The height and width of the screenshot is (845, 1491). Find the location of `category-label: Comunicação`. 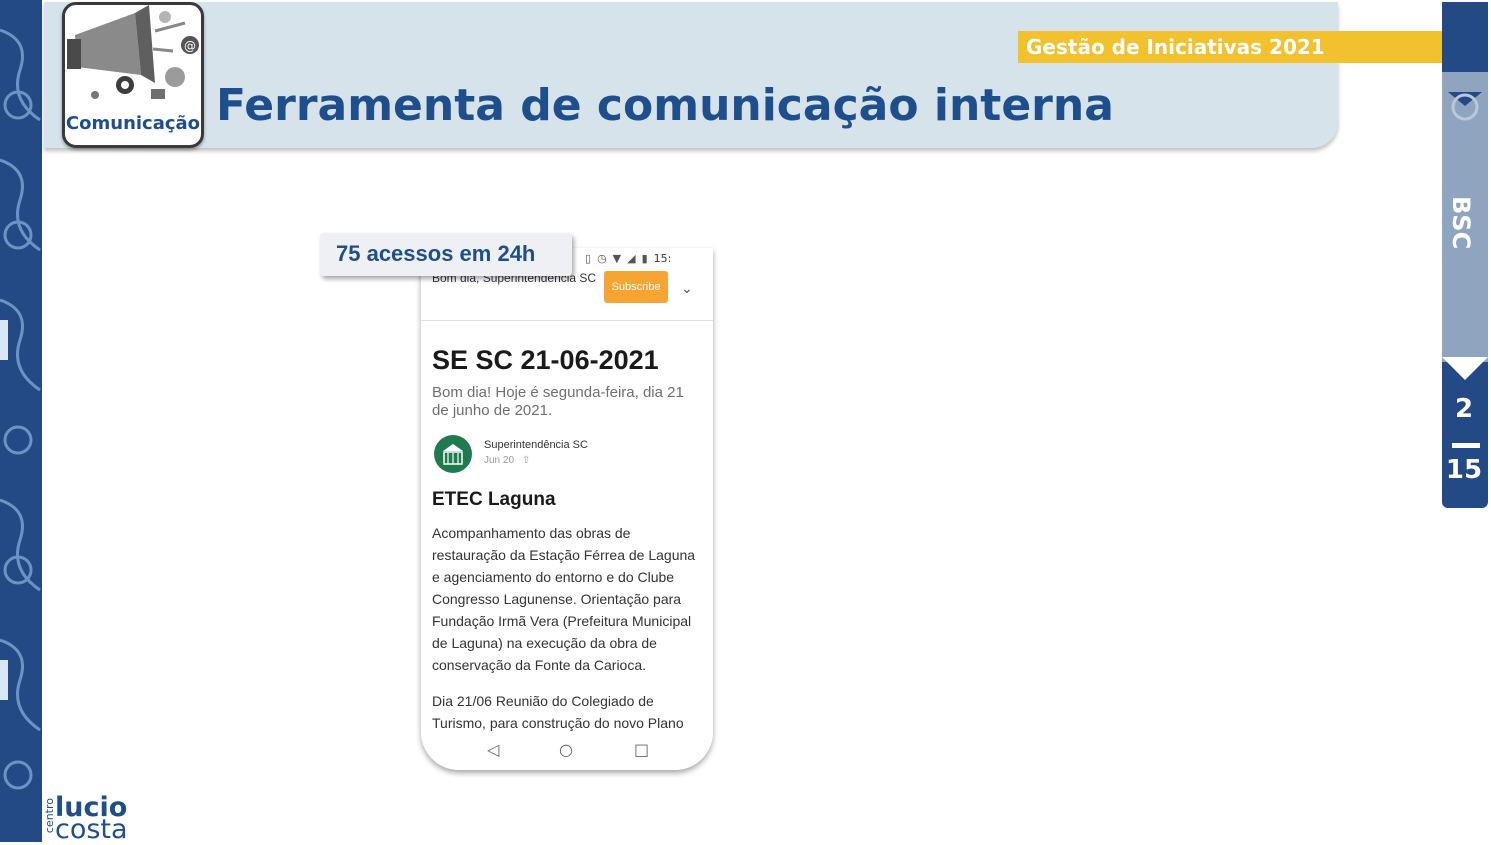

category-label: Comunicação is located at coordinates (133, 123).